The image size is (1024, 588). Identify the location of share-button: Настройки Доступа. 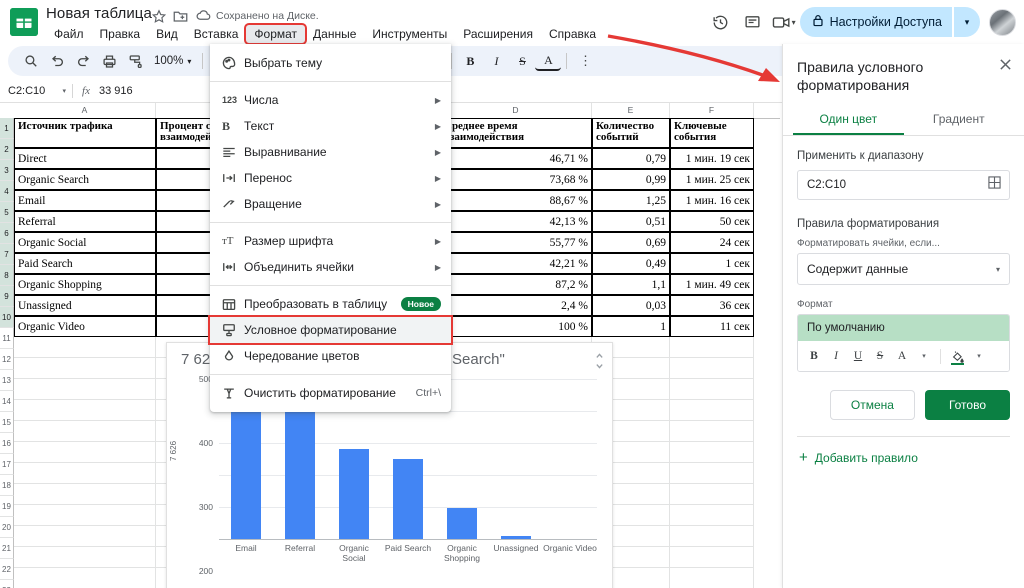
(875, 22).